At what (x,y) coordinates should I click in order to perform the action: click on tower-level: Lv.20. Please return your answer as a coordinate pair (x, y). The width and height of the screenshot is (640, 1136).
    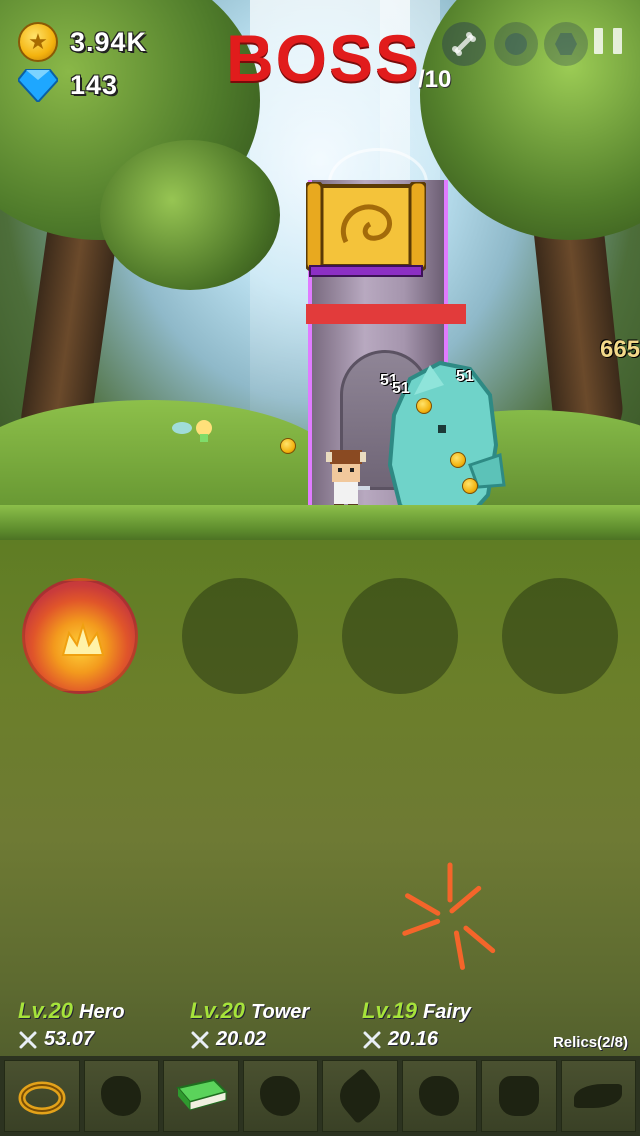
    Looking at the image, I should click on (218, 1010).